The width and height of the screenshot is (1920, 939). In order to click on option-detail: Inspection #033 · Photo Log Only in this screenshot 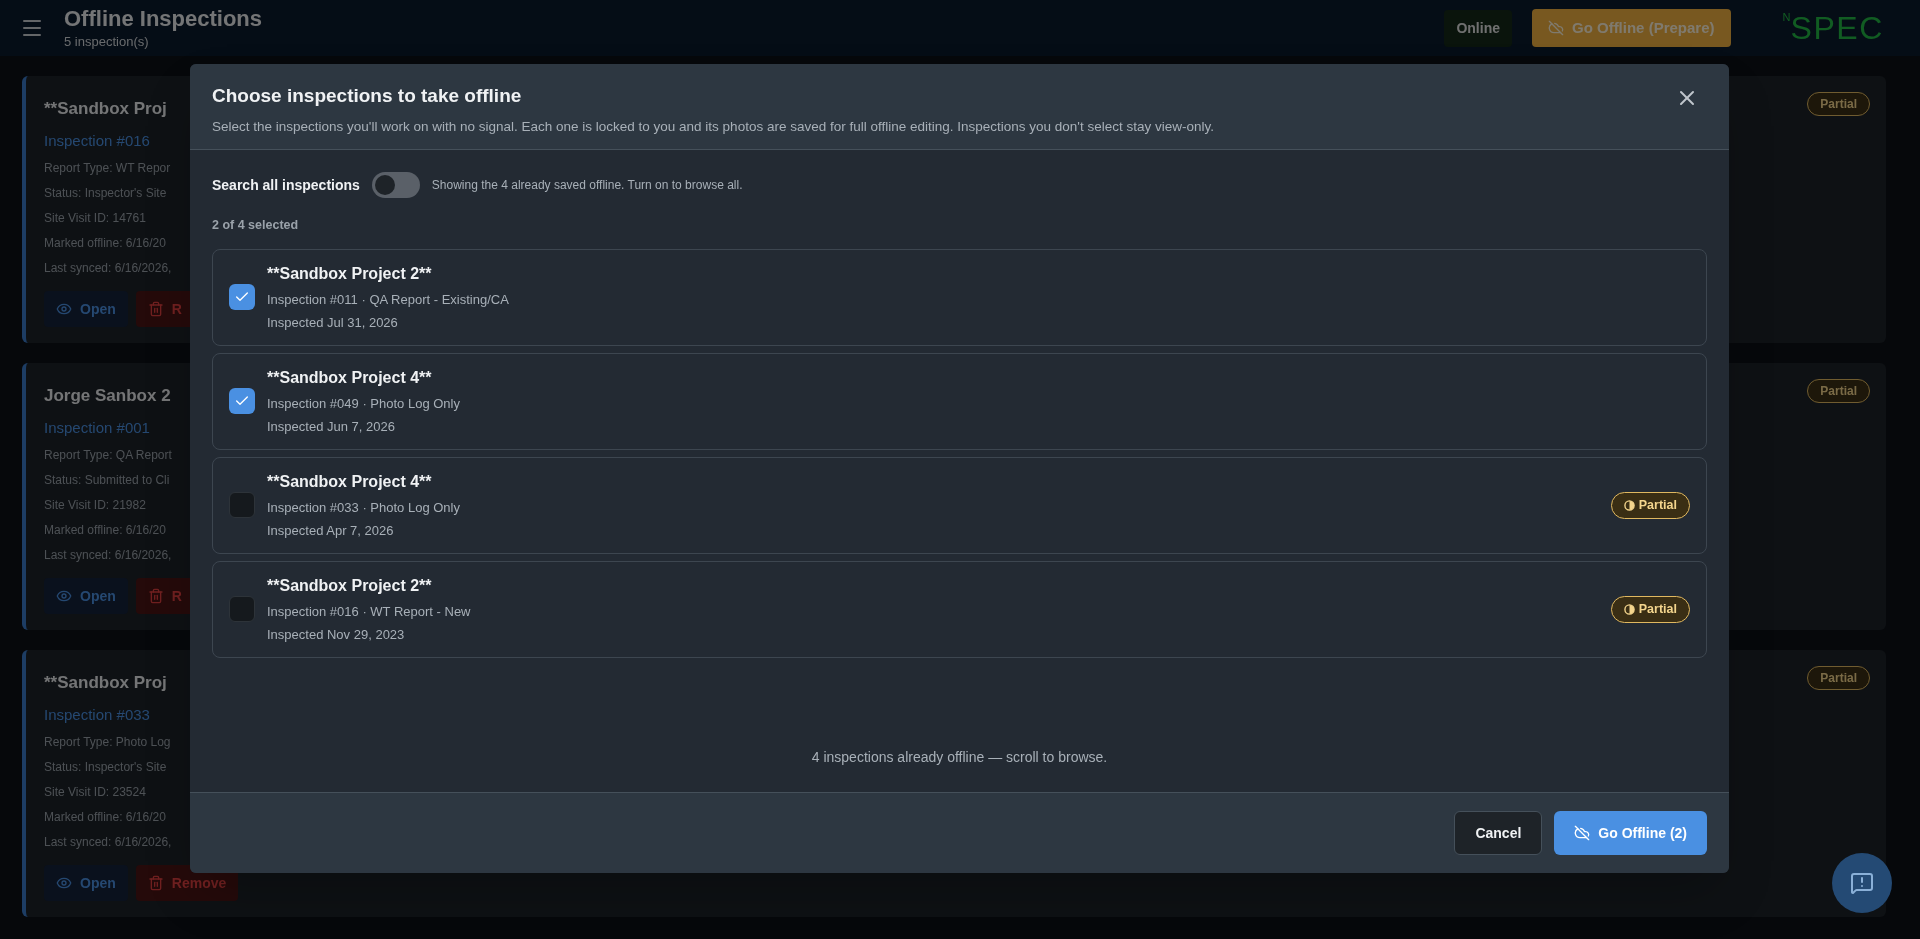, I will do `click(363, 507)`.